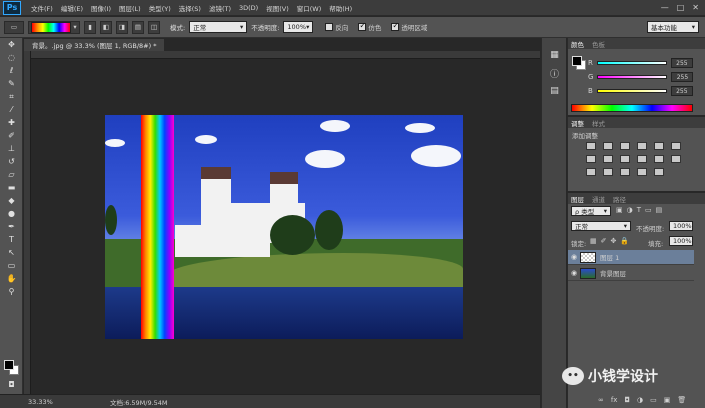 The image size is (705, 408). What do you see at coordinates (577, 61) in the screenshot?
I see `foreground-swatch` at bounding box center [577, 61].